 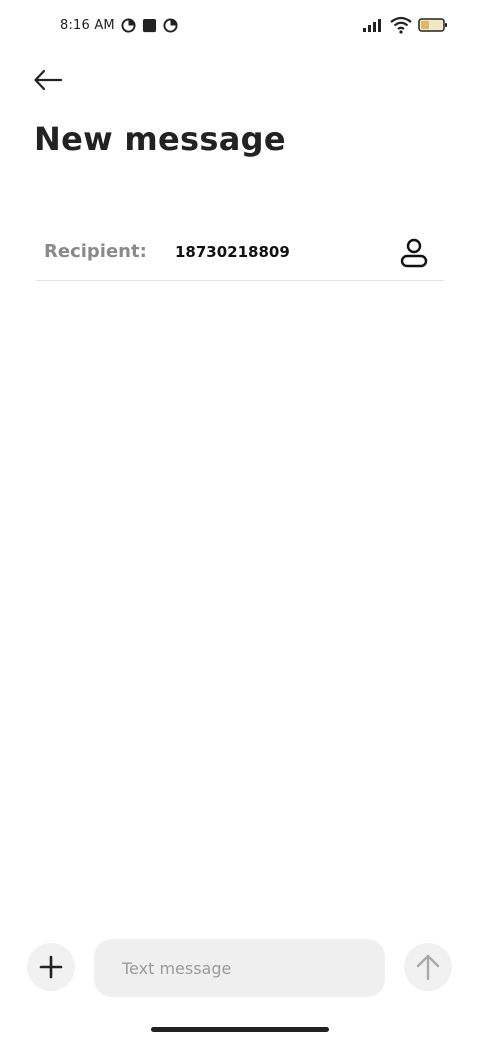 What do you see at coordinates (240, 28) in the screenshot?
I see `status-bar: 8:16 AM` at bounding box center [240, 28].